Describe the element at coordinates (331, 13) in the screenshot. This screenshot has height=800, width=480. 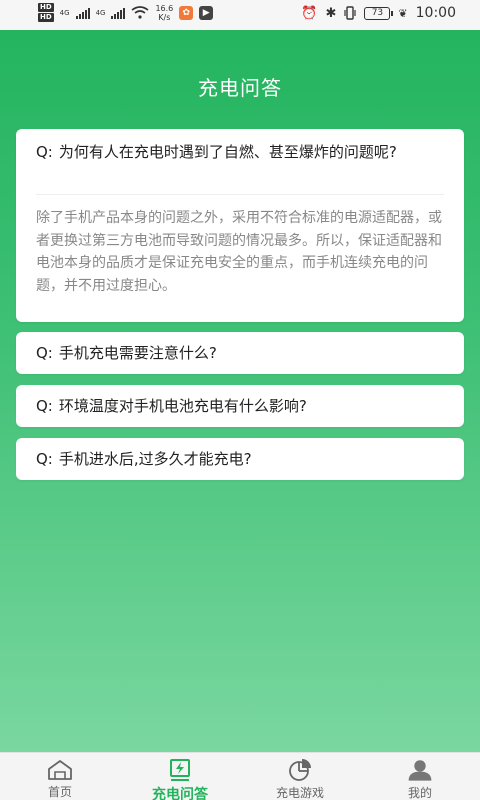
I see `bluetooth-icon: ✱` at that location.